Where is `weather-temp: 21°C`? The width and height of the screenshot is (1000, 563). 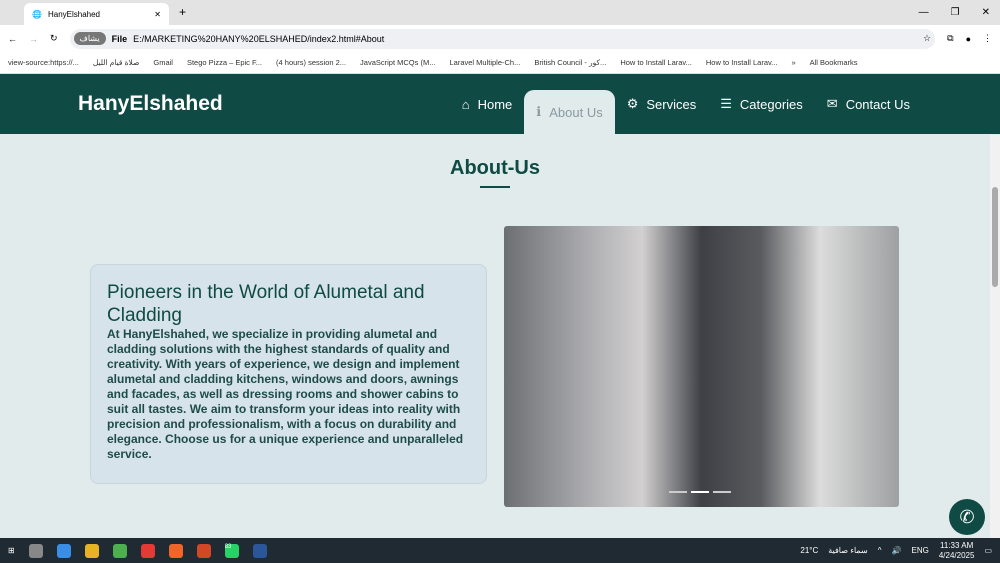 weather-temp: 21°C is located at coordinates (809, 550).